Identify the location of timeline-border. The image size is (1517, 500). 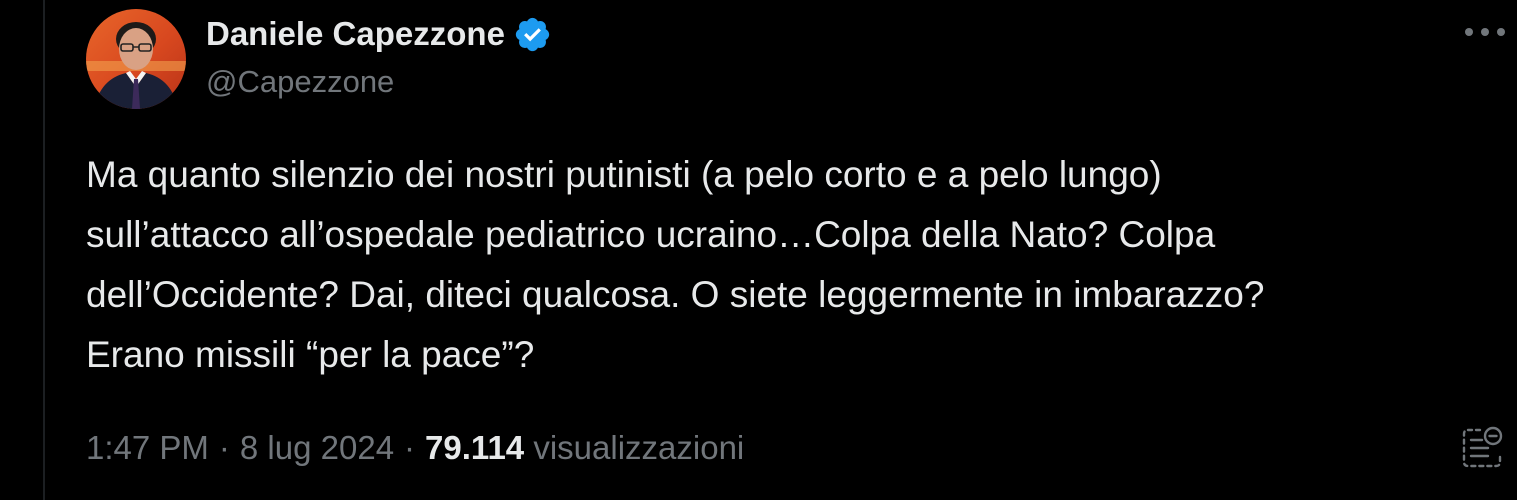
(44, 250).